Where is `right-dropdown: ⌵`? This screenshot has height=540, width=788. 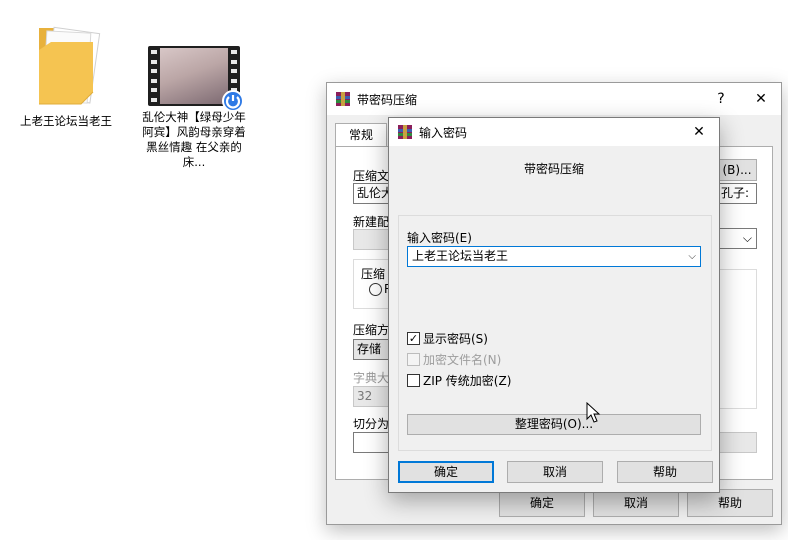
right-dropdown: ⌵ is located at coordinates (737, 238).